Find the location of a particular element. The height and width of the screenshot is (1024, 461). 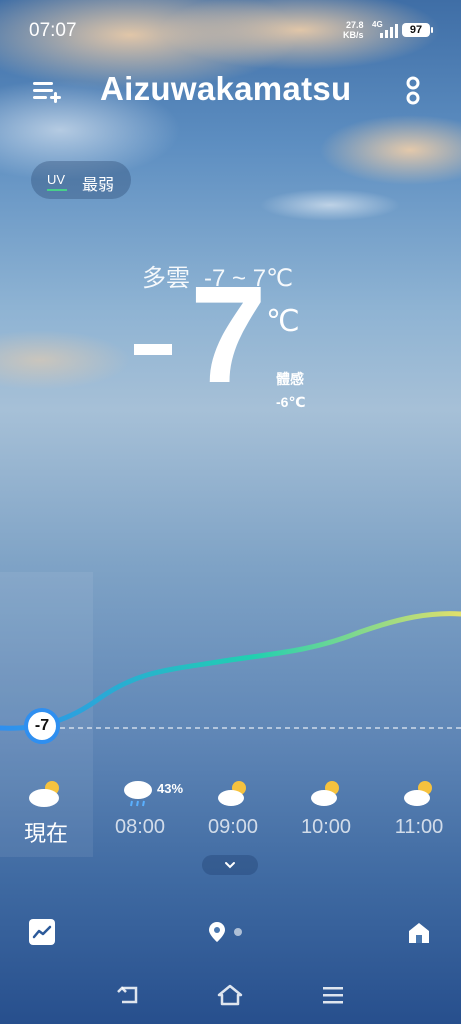

uv-index-chip: UV 最弱 is located at coordinates (81, 180).